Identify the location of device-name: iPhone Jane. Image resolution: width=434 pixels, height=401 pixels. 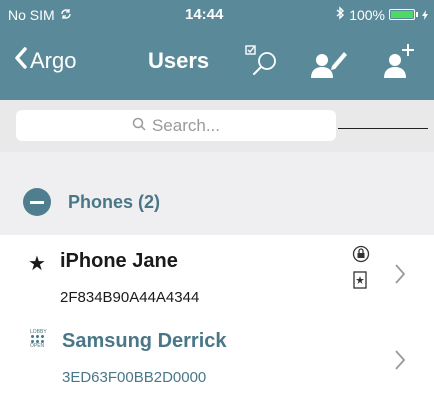
(119, 261).